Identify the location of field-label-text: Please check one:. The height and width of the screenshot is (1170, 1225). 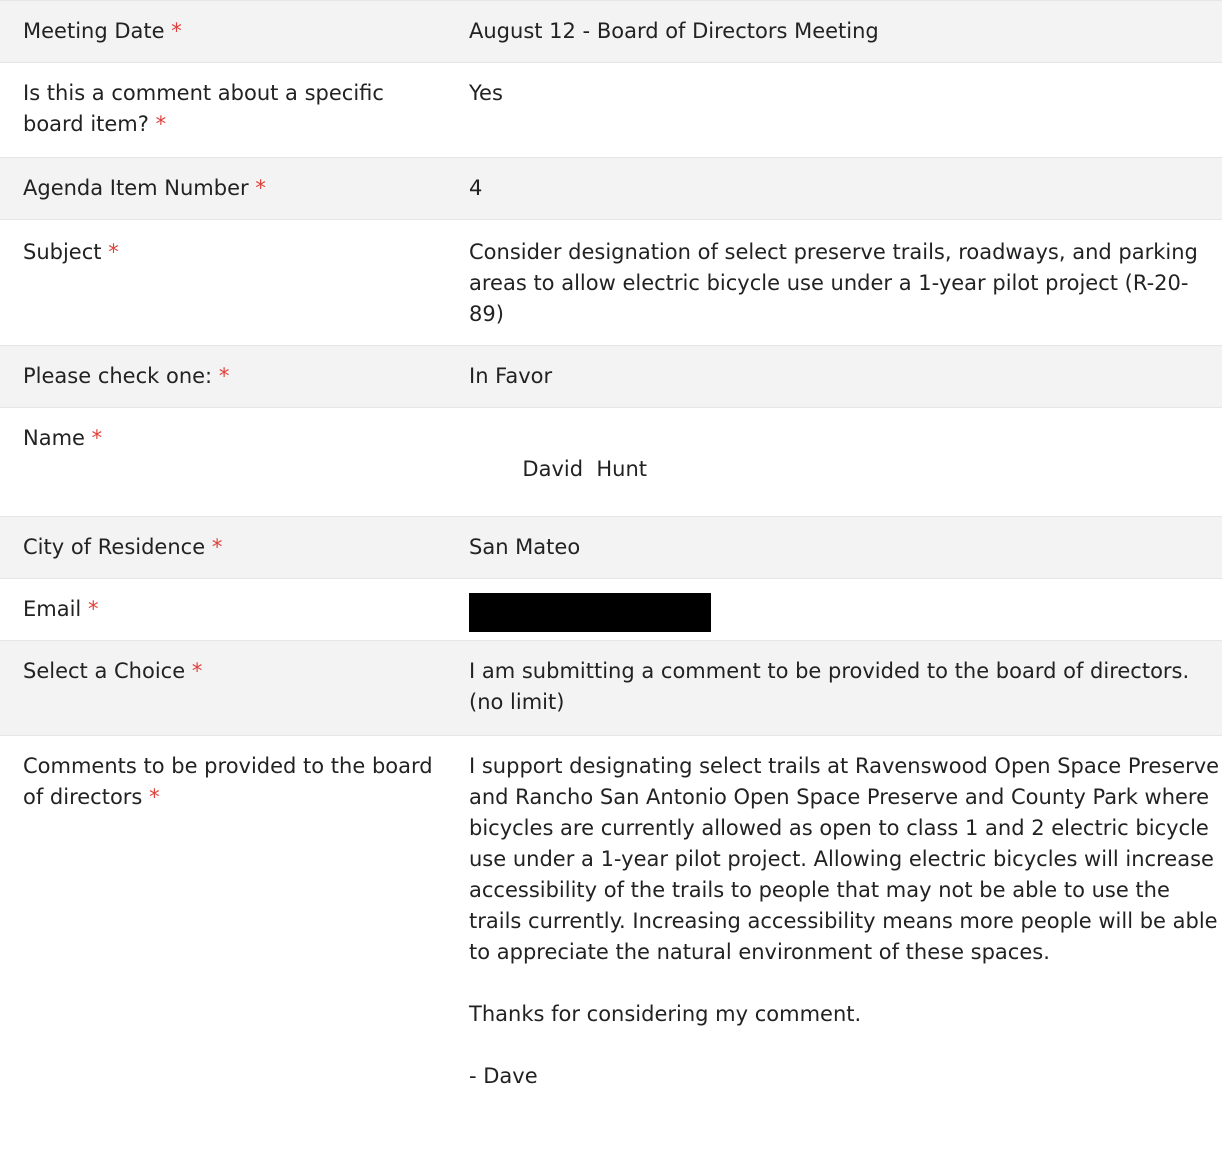
(118, 376).